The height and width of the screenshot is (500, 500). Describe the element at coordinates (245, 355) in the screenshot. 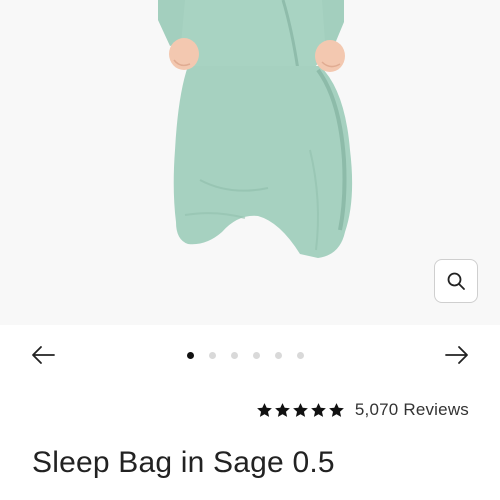

I see `carousel-dots` at that location.